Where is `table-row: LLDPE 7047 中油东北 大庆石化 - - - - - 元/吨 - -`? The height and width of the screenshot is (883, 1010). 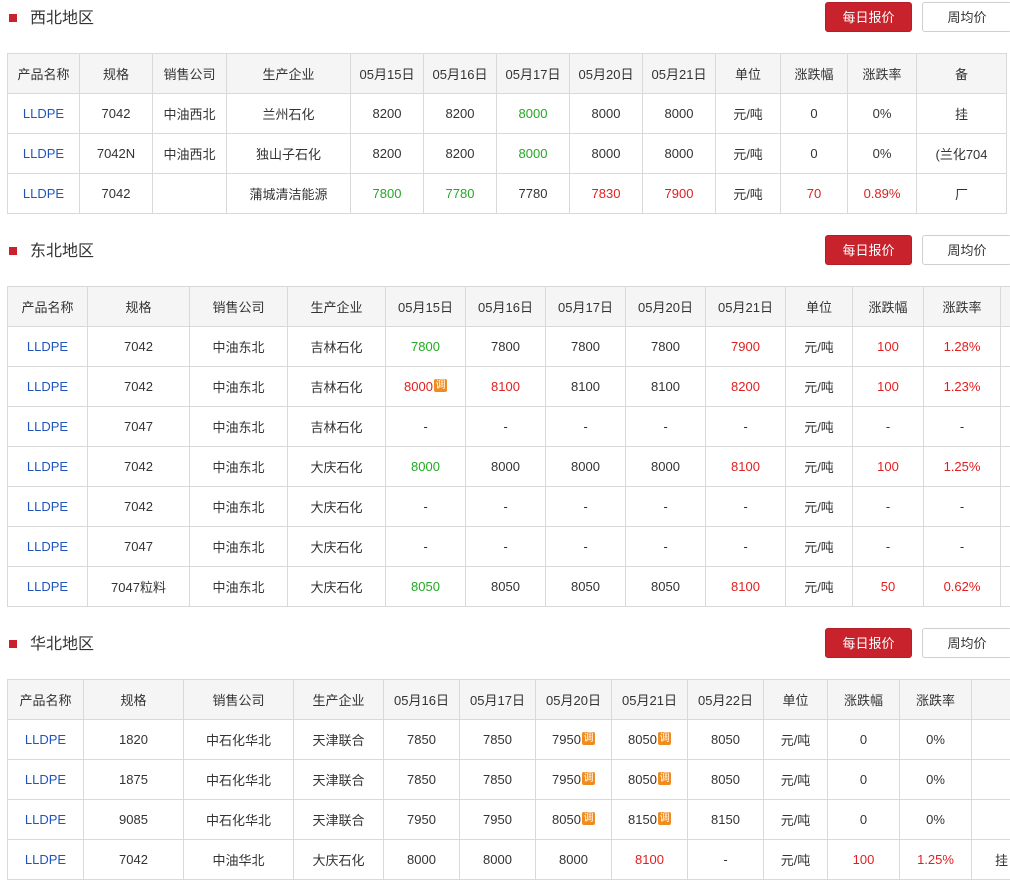
table-row: LLDPE 7047 中油东北 大庆石化 - - - - - 元/吨 - - is located at coordinates (508, 546).